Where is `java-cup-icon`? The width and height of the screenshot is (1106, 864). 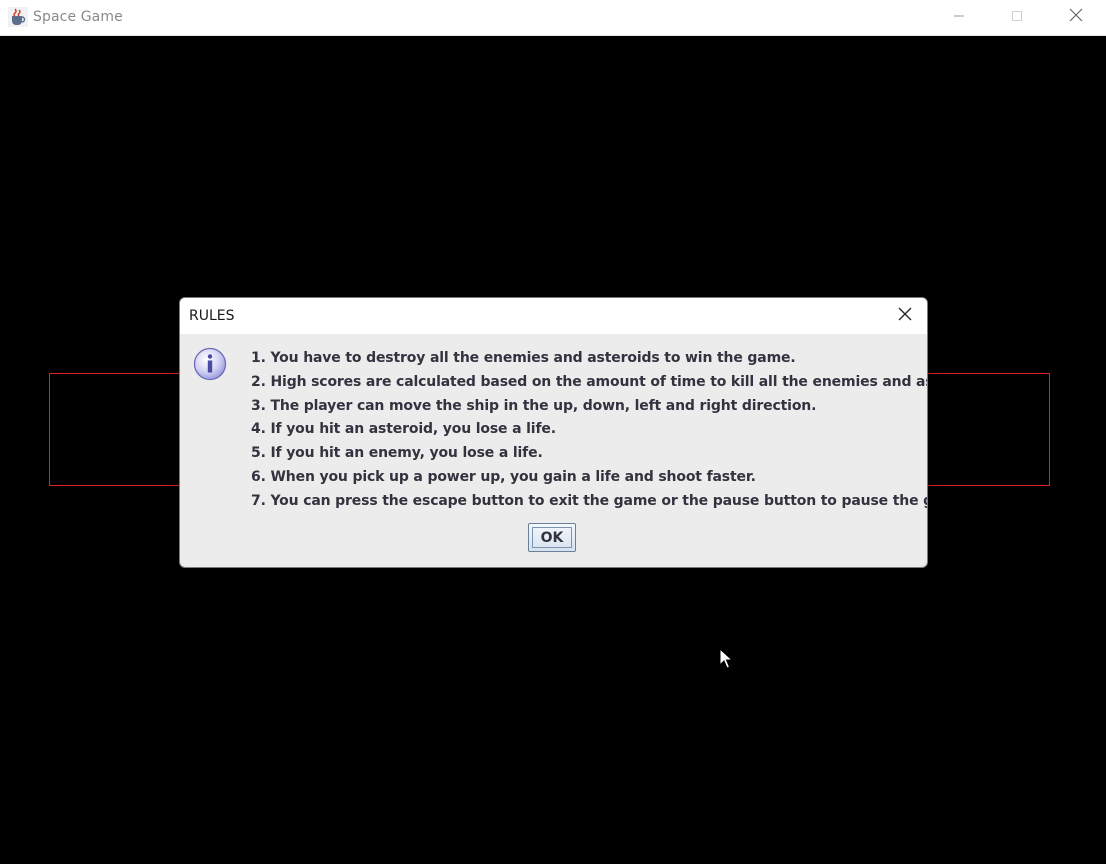 java-cup-icon is located at coordinates (18, 17).